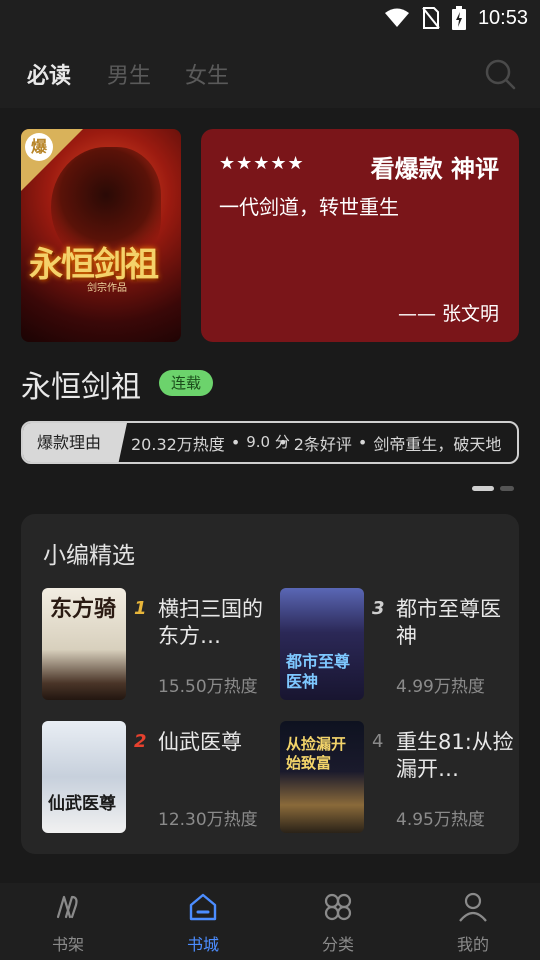  I want to click on search-icon, so click(500, 74).